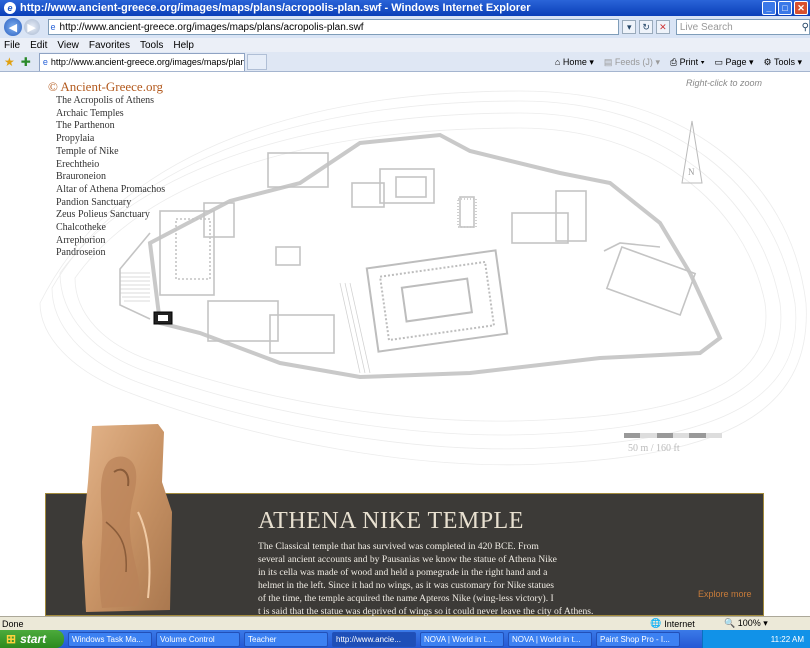 The image size is (810, 648). I want to click on scale-bar, so click(673, 435).